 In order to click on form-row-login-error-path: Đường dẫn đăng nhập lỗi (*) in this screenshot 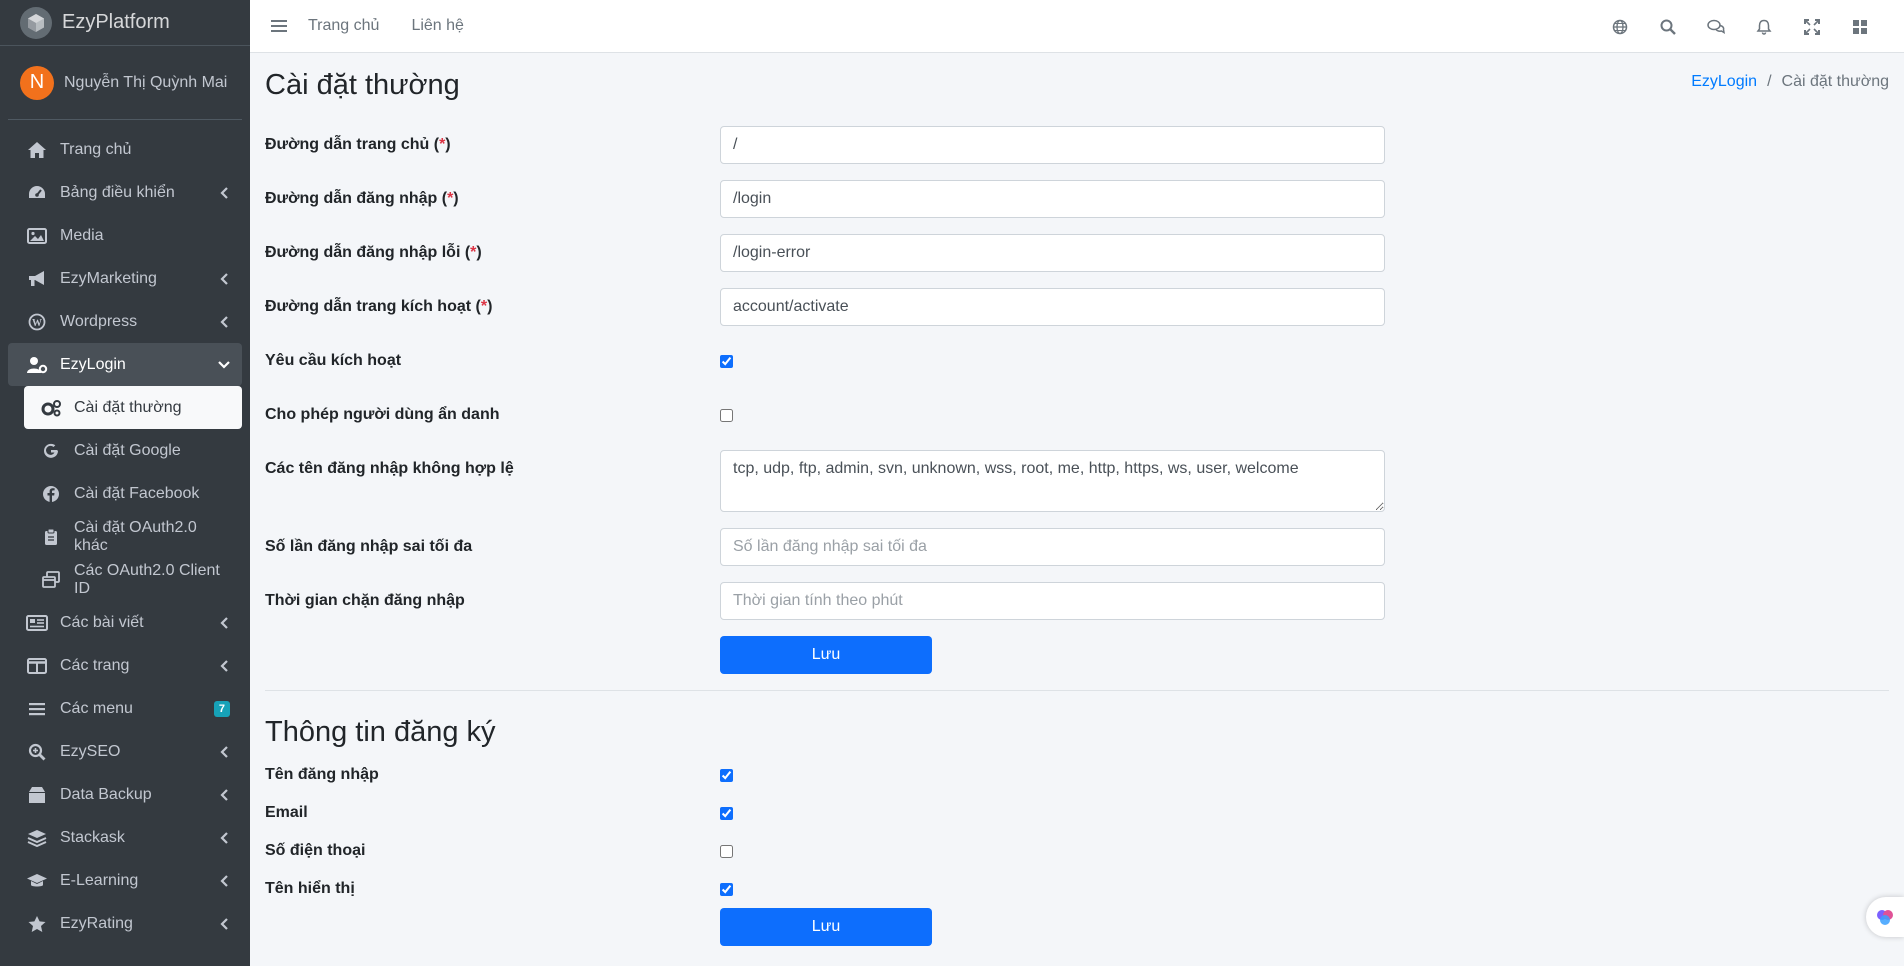, I will do `click(825, 253)`.